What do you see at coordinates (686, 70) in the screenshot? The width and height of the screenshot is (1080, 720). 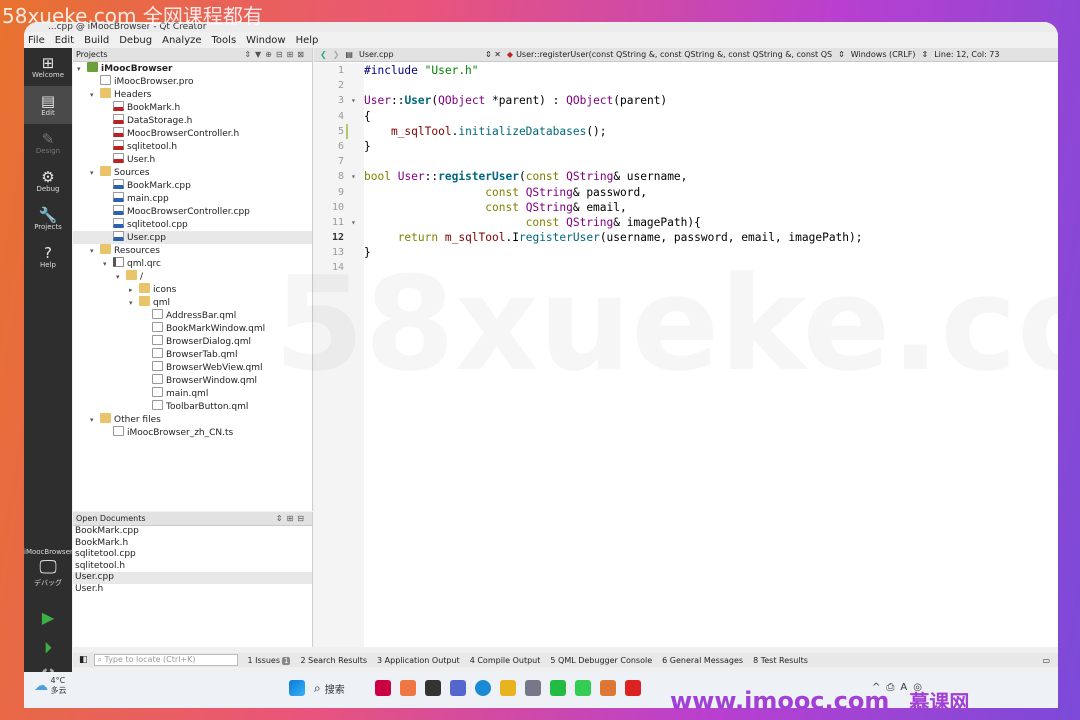 I see `code-line: 1 #include "User.h"` at bounding box center [686, 70].